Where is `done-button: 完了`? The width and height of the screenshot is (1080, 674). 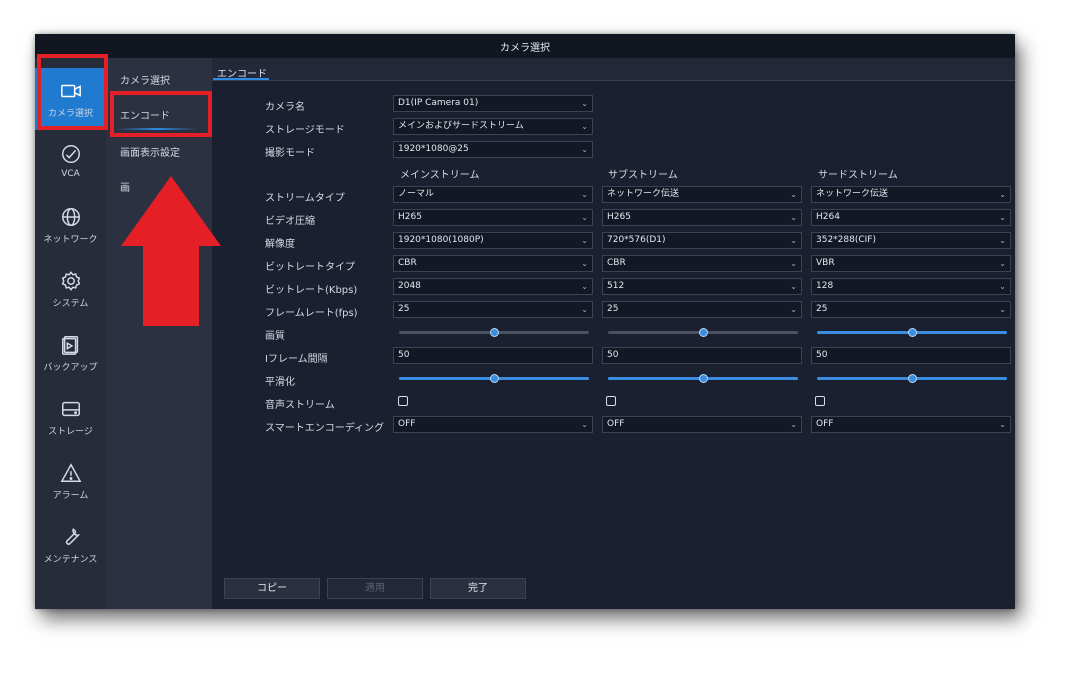 done-button: 完了 is located at coordinates (478, 588).